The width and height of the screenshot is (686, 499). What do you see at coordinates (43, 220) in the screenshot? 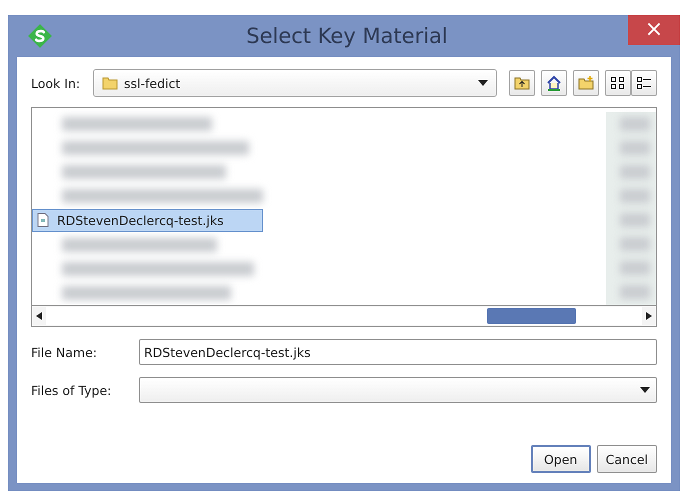
I see `file-icon` at bounding box center [43, 220].